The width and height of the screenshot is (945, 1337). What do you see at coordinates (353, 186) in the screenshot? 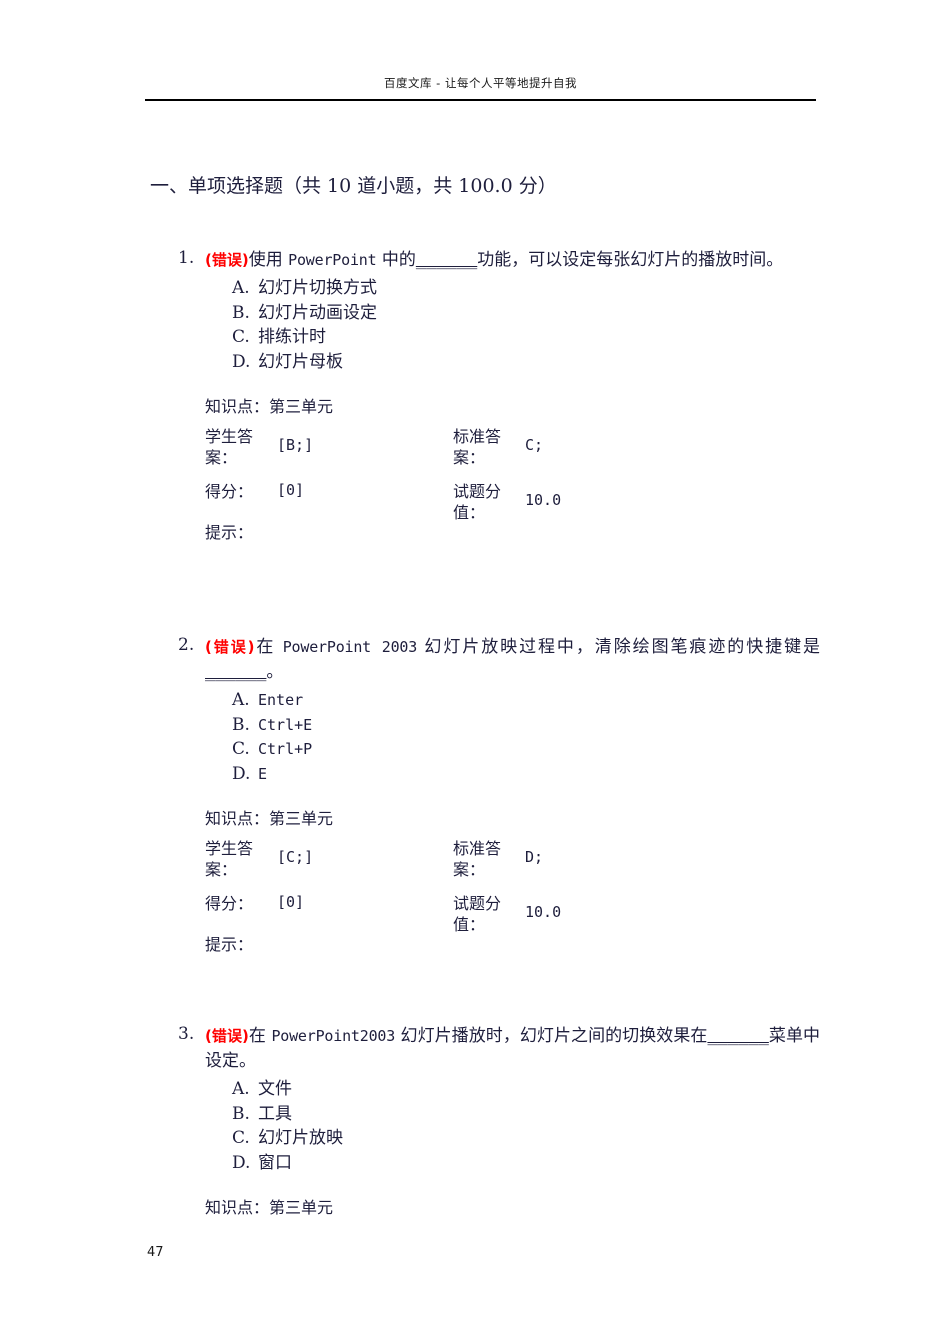
I see `section-title: 一、单项选择题（共 10 道小题，共 100.0 分）` at bounding box center [353, 186].